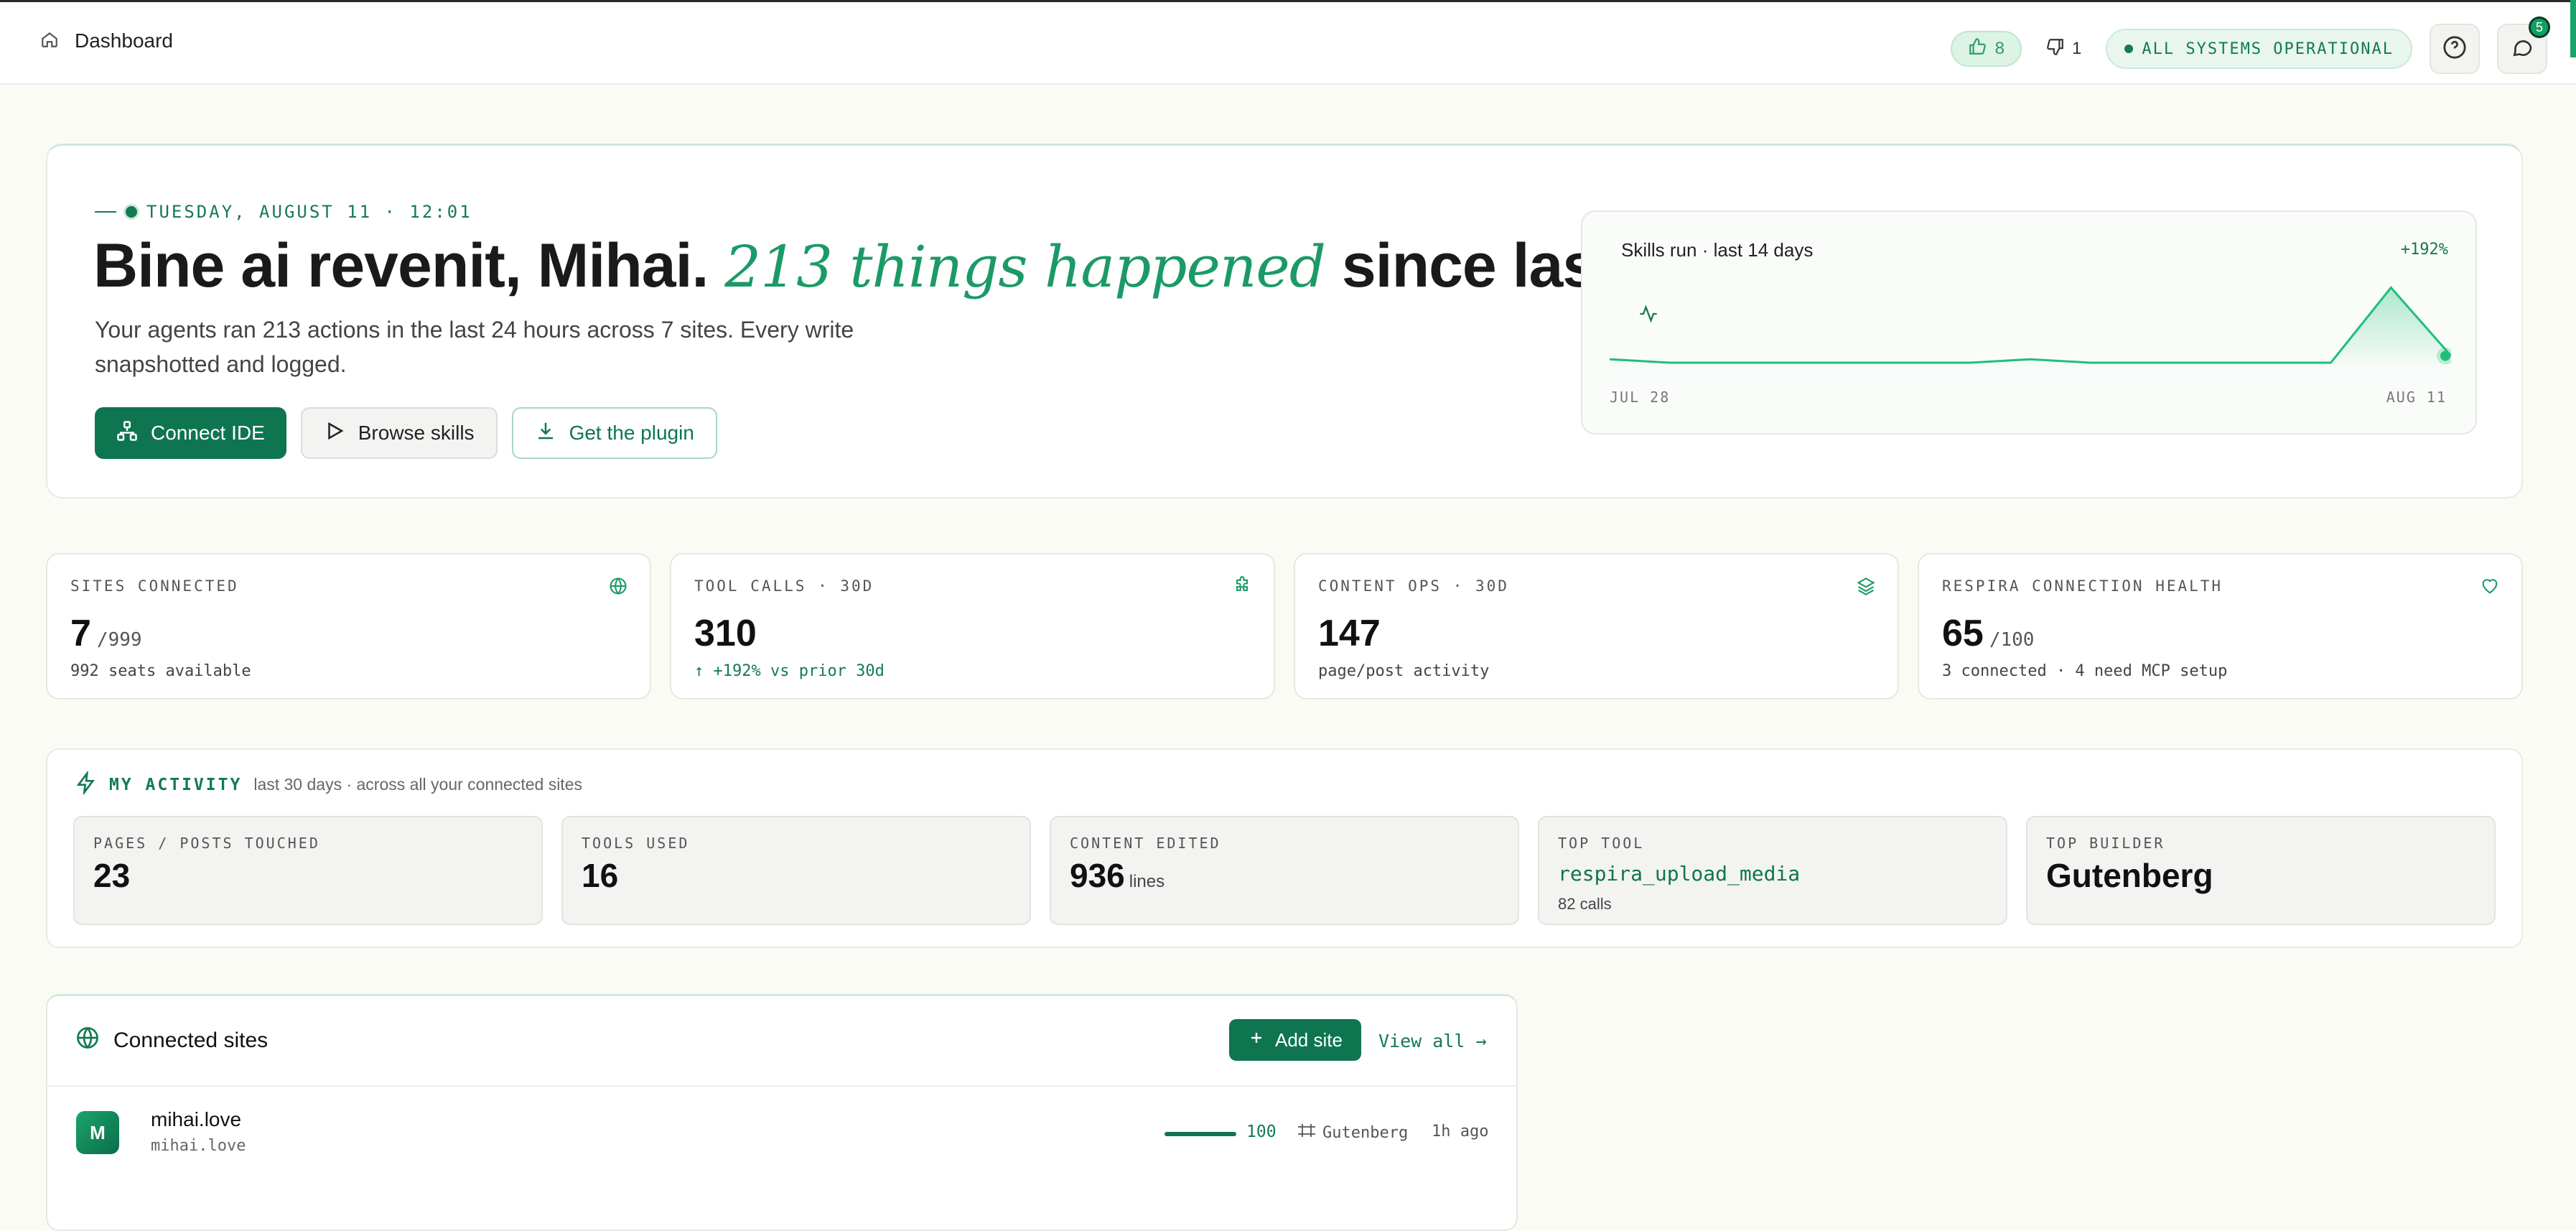 This screenshot has width=2576, height=1231. Describe the element at coordinates (1999, 48) in the screenshot. I see `like-count: 8` at that location.